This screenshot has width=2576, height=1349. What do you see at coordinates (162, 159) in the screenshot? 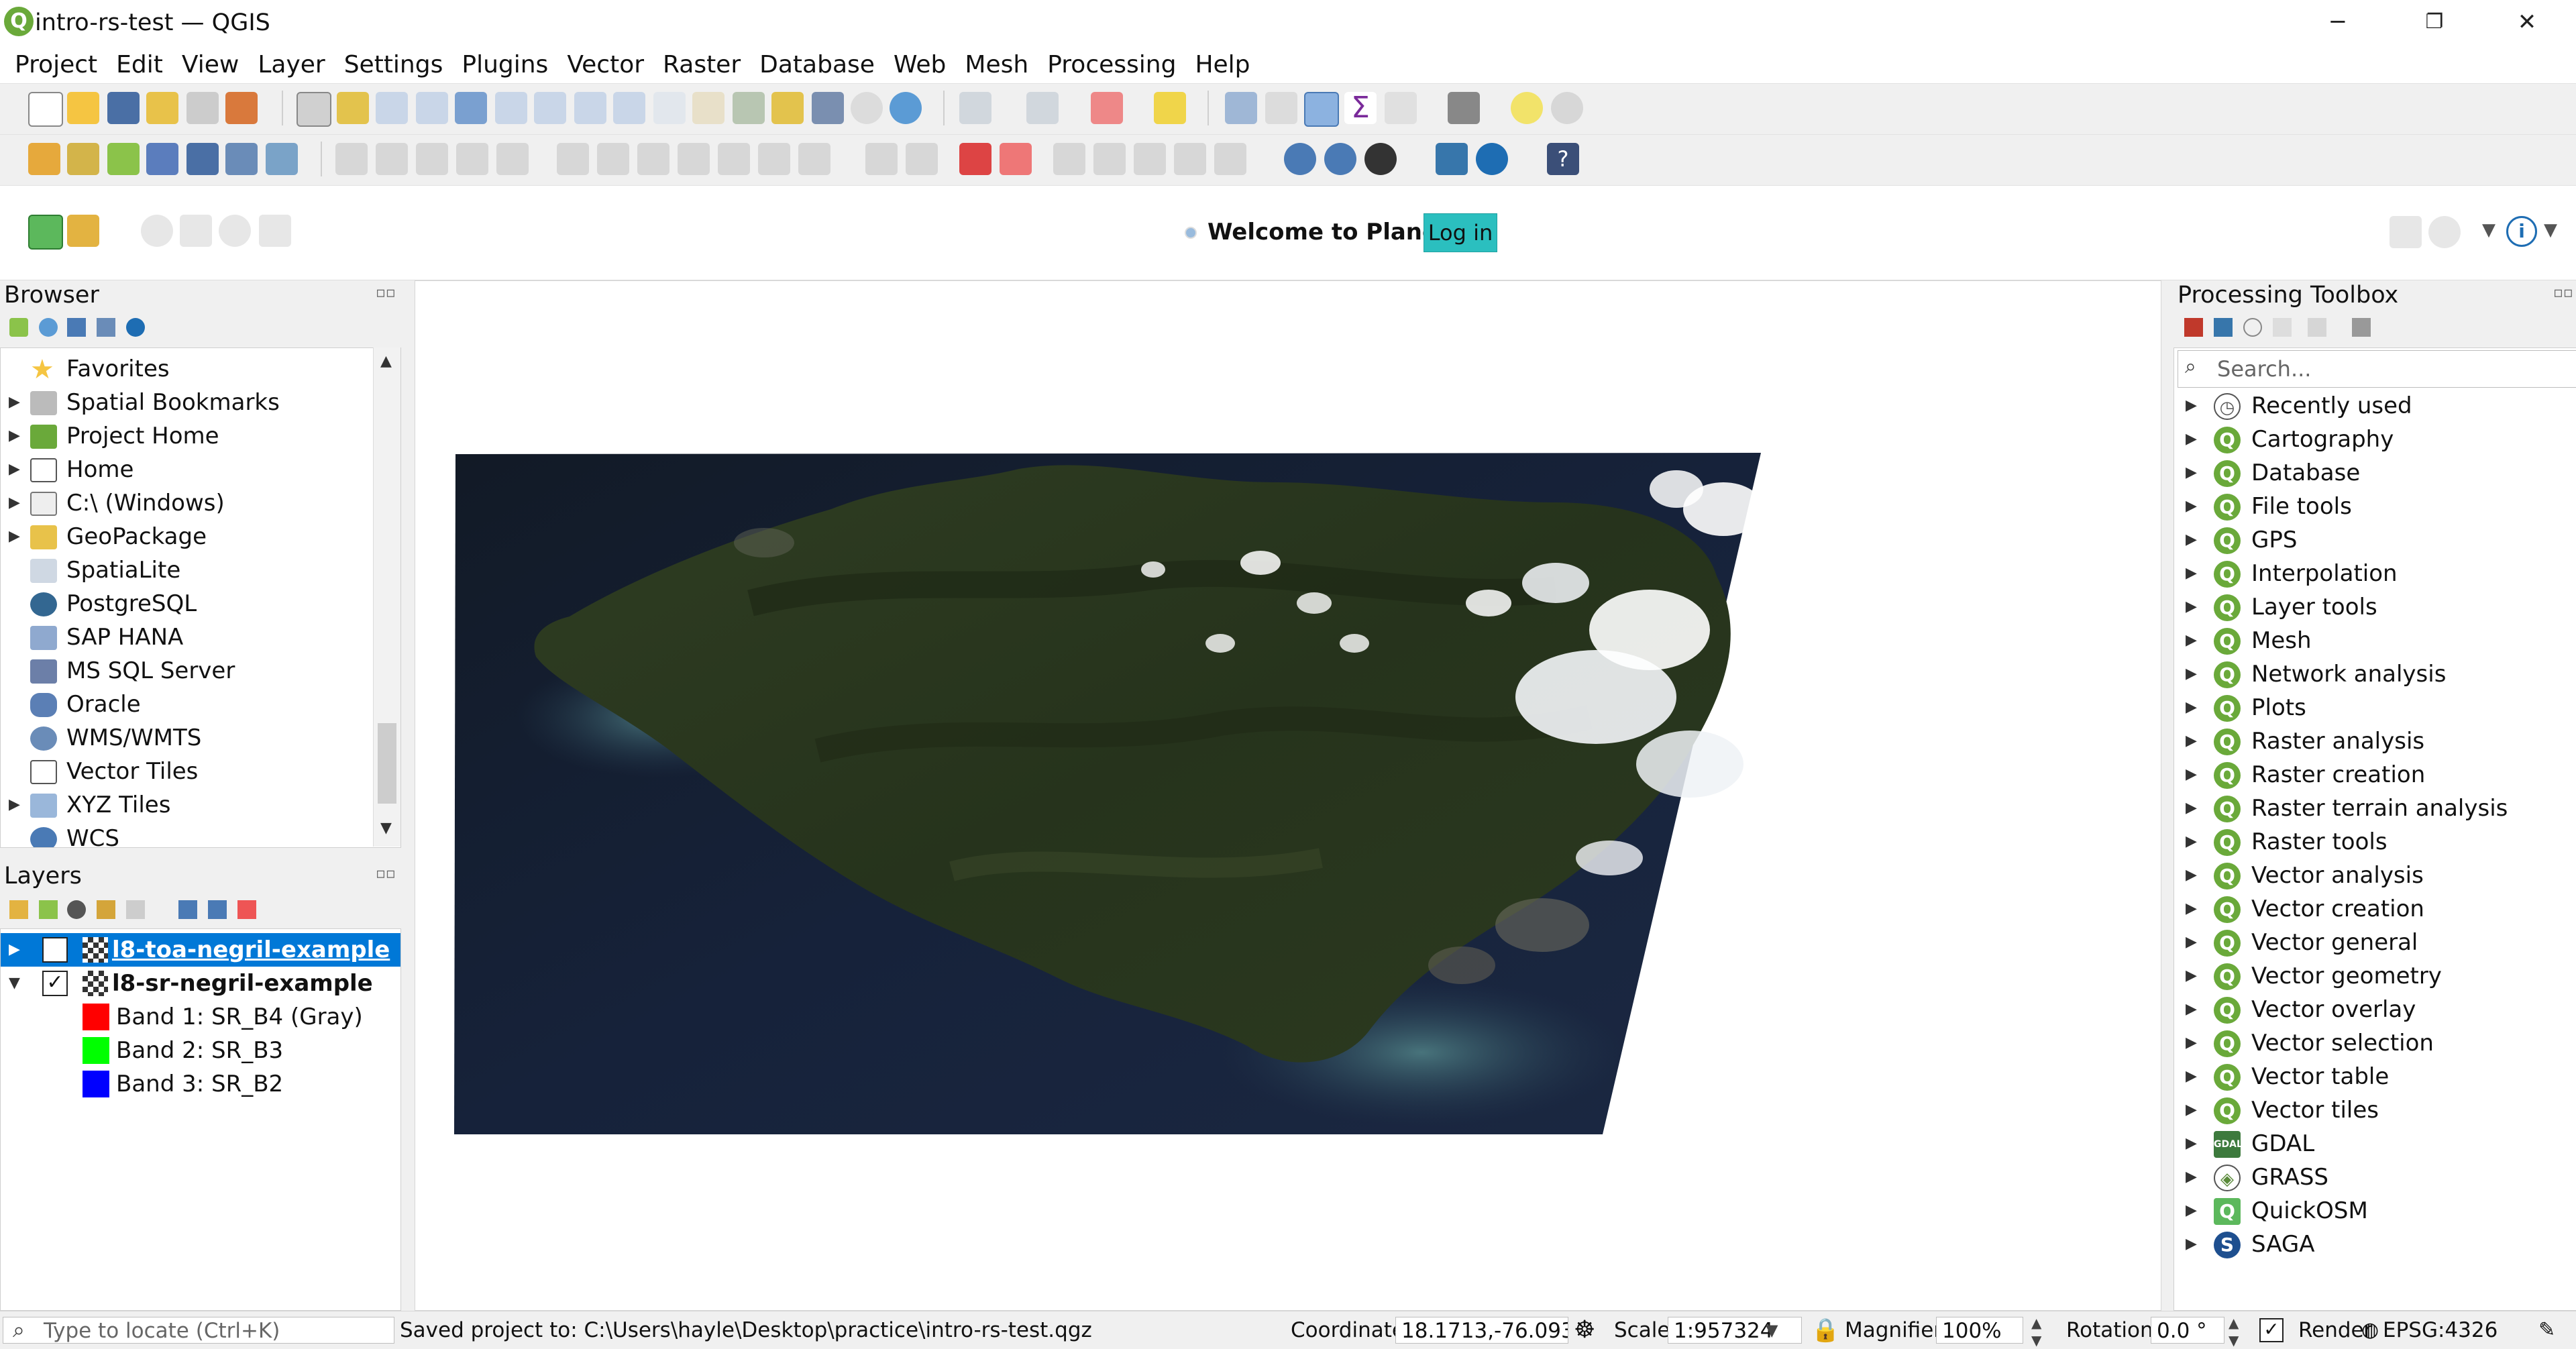
I see `digitize-icon` at bounding box center [162, 159].